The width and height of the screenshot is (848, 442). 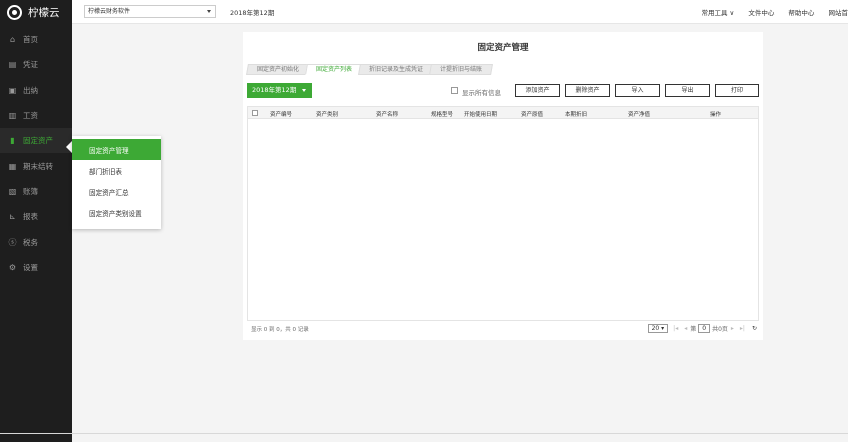 What do you see at coordinates (12, 90) in the screenshot?
I see `cashier-icon: ▣` at bounding box center [12, 90].